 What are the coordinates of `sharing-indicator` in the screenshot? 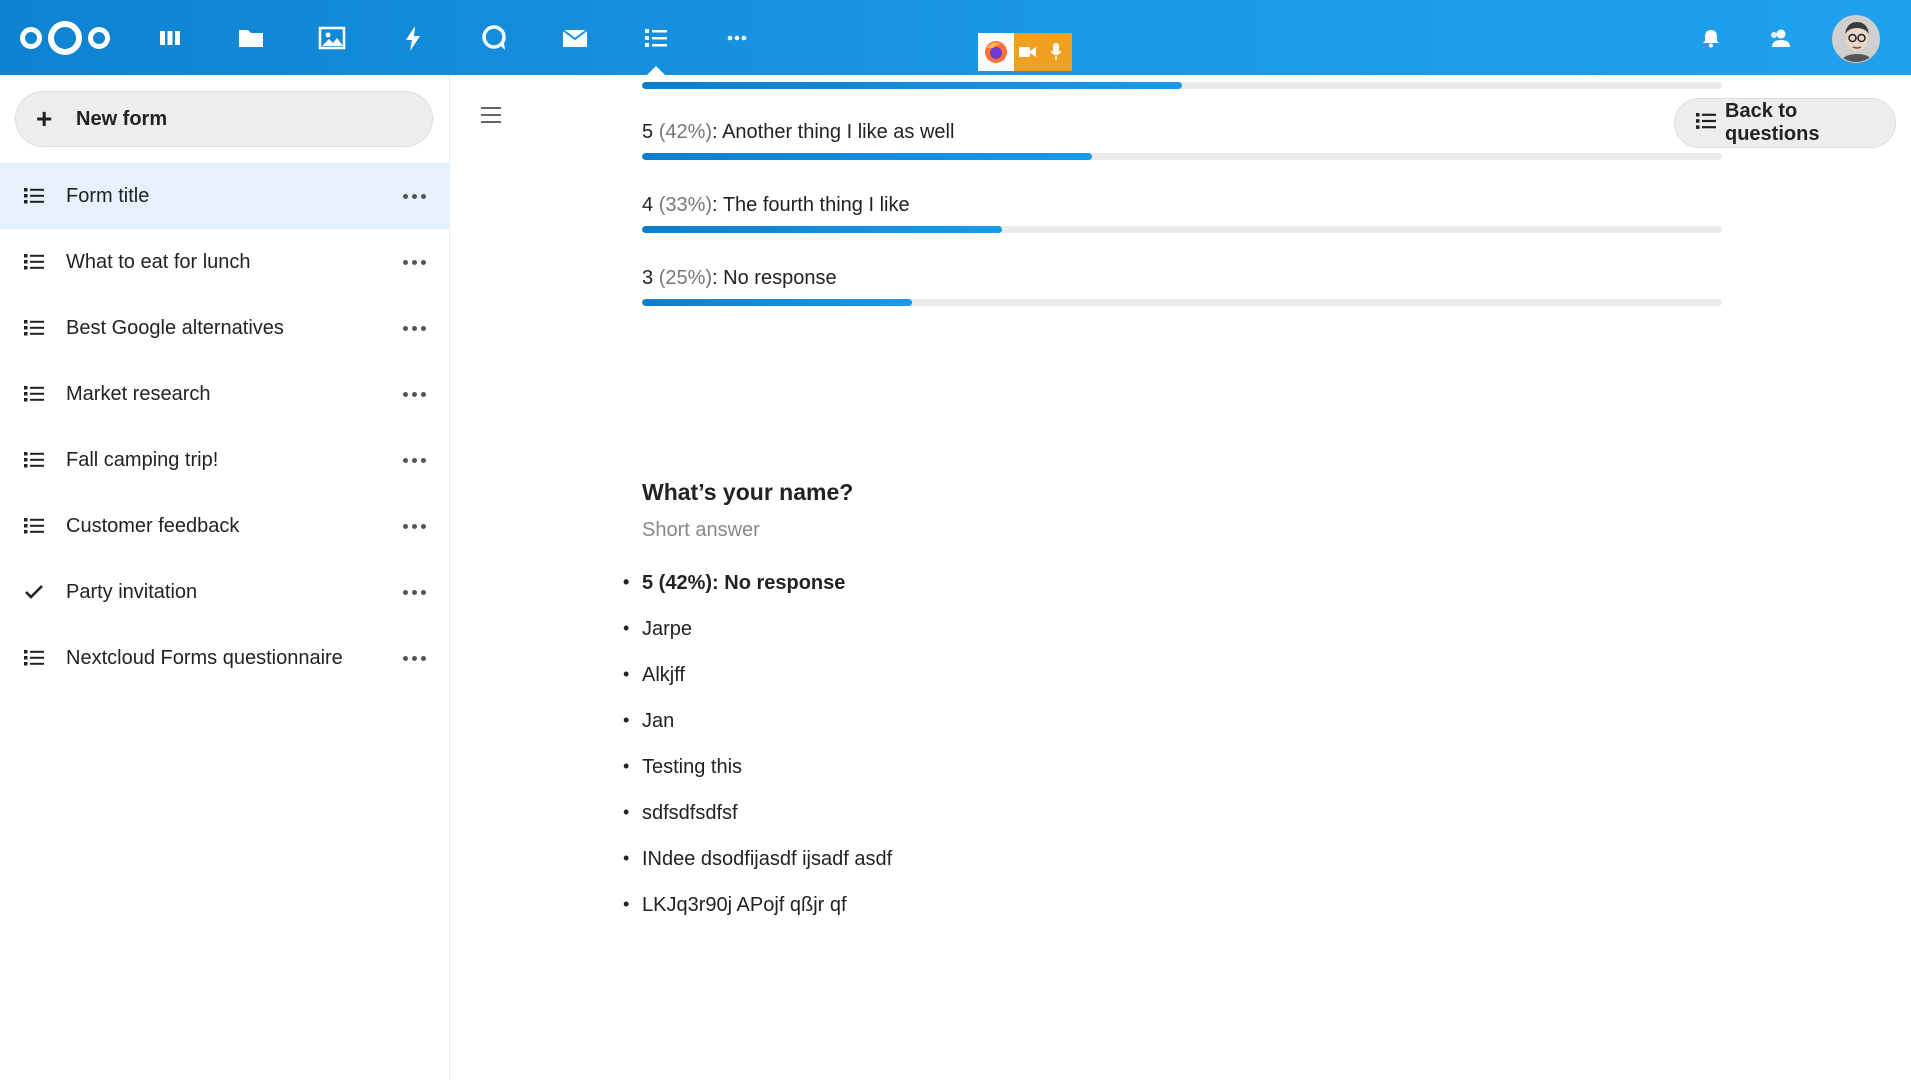 It's located at (1025, 52).